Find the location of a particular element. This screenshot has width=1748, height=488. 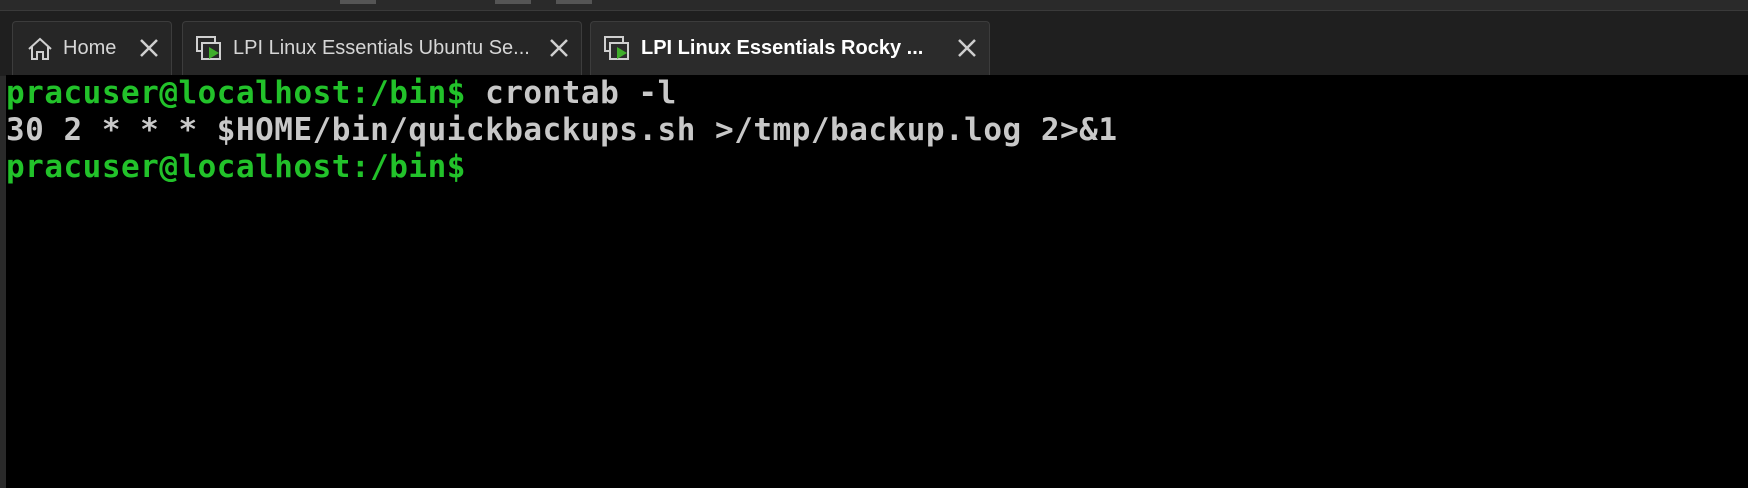

command-text: crontab -l is located at coordinates (571, 93).